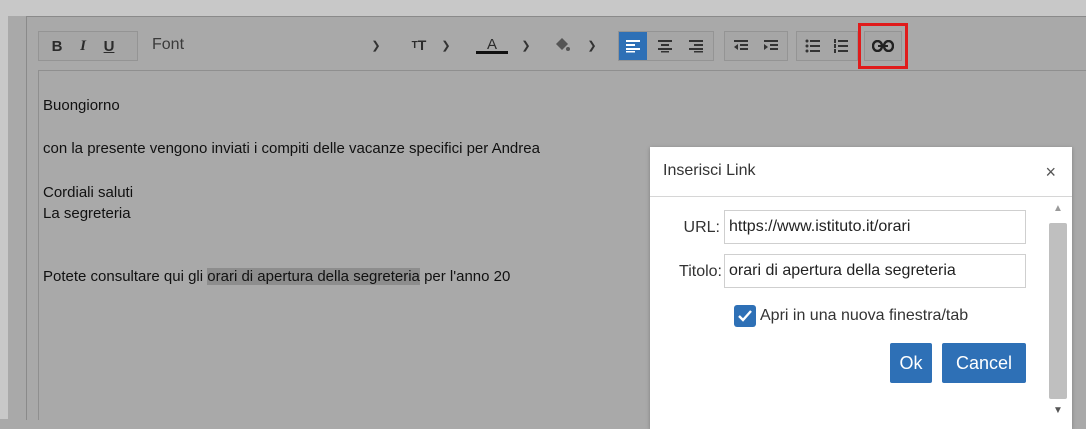  I want to click on align-left-button, so click(633, 46).